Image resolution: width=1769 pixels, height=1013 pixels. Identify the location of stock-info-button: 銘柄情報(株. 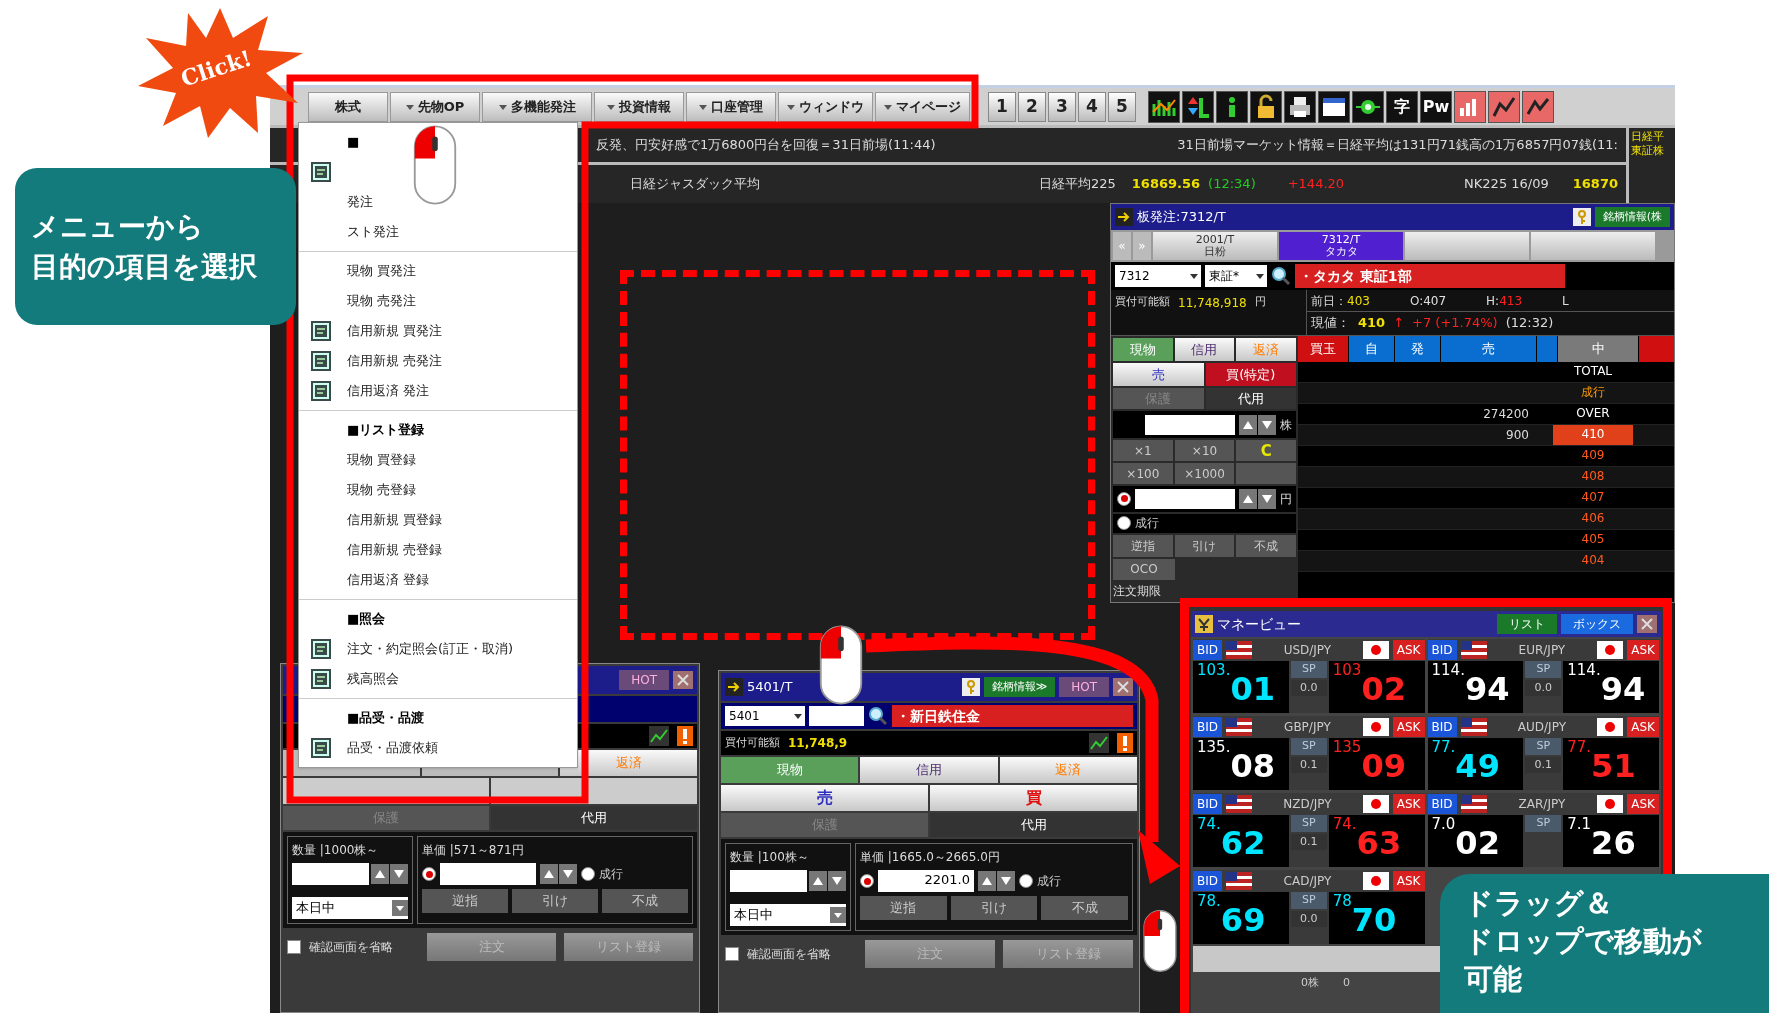
(1632, 217).